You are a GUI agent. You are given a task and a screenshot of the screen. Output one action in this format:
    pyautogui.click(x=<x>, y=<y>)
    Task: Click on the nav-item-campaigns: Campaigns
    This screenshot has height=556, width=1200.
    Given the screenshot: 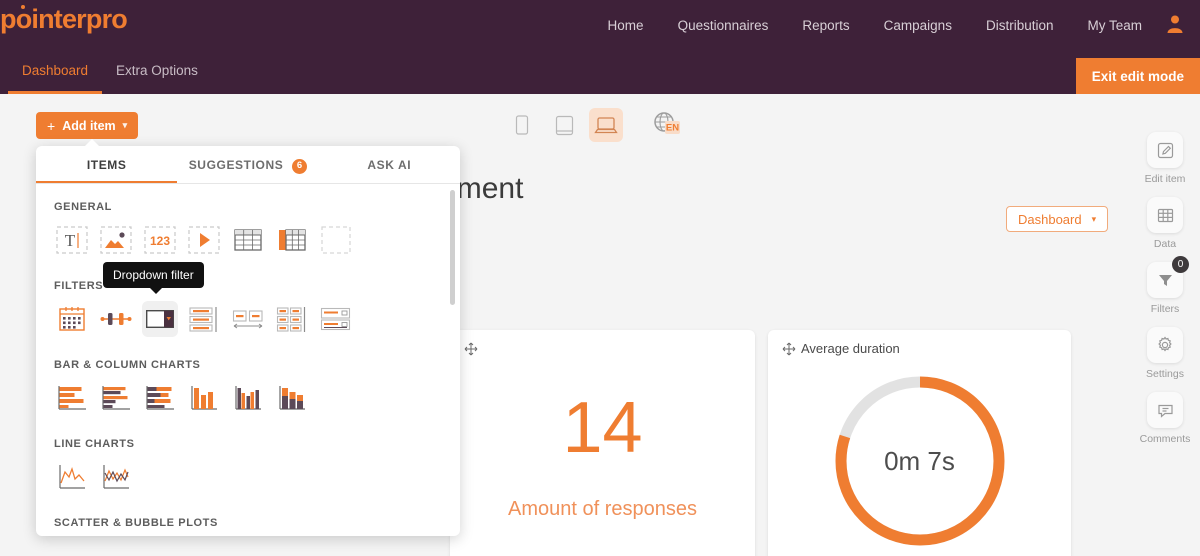 What is the action you would take?
    pyautogui.click(x=918, y=25)
    